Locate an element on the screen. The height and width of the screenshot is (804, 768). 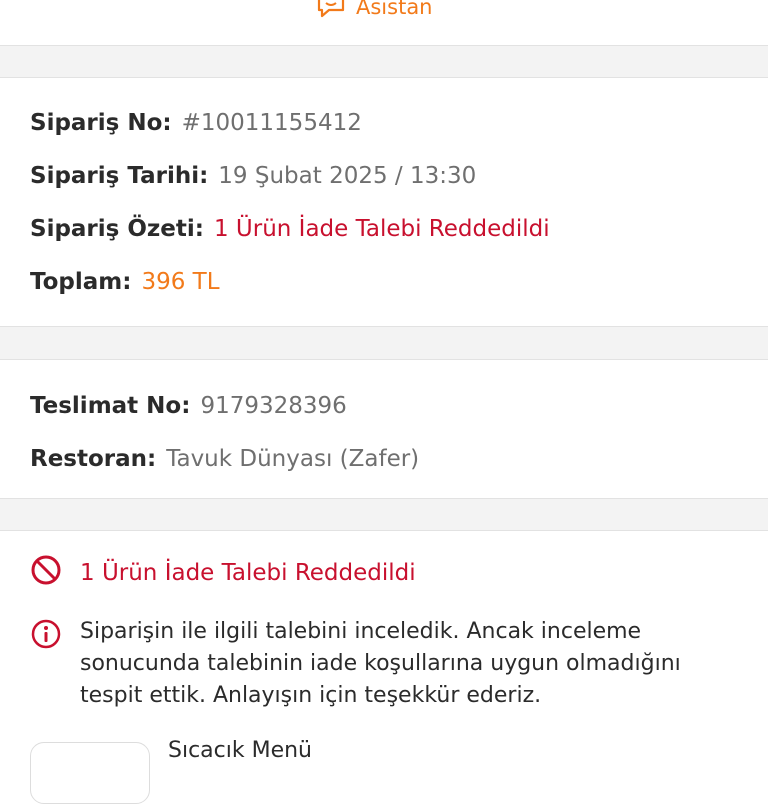
order-total-row: Toplam: 396 TL is located at coordinates (125, 282).